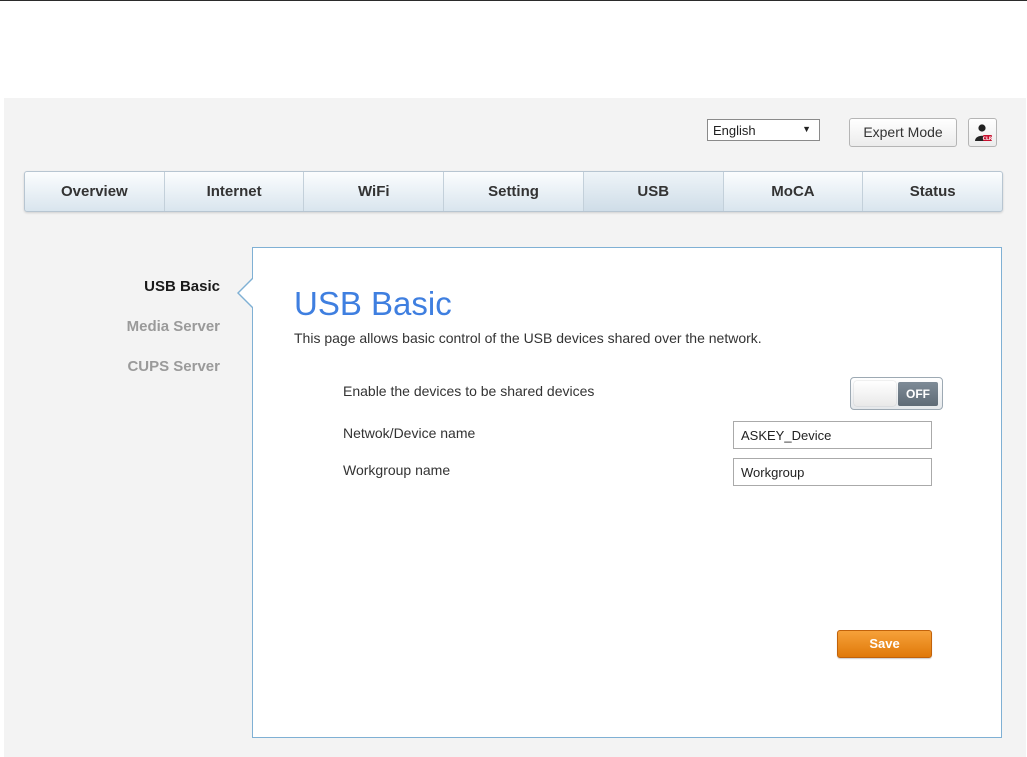  What do you see at coordinates (95, 191) in the screenshot?
I see `tab-overview: Overview` at bounding box center [95, 191].